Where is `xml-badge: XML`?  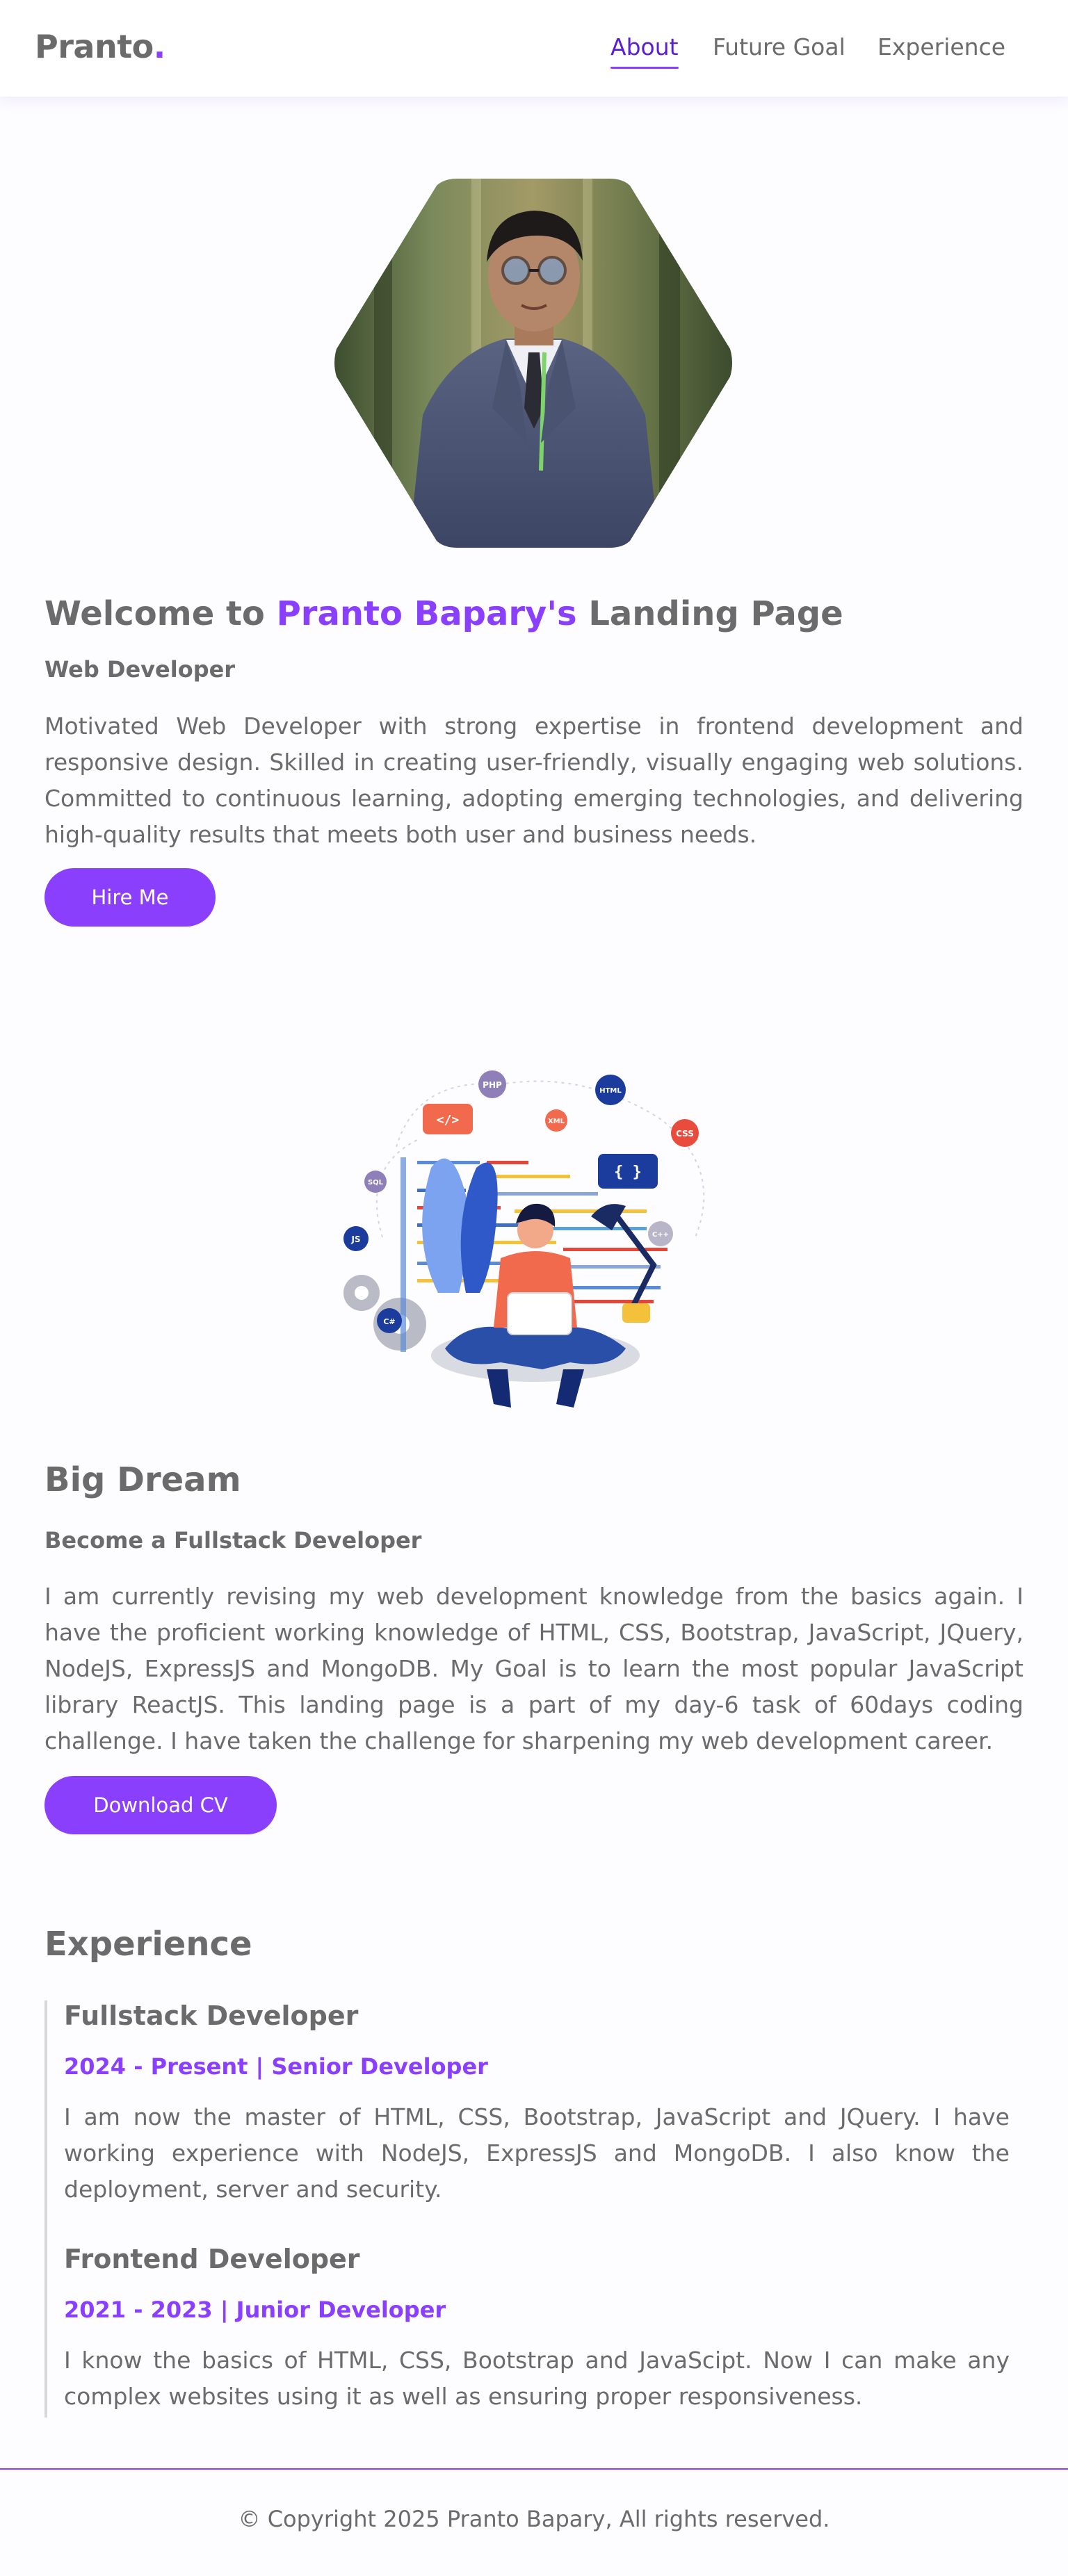 xml-badge: XML is located at coordinates (556, 1120).